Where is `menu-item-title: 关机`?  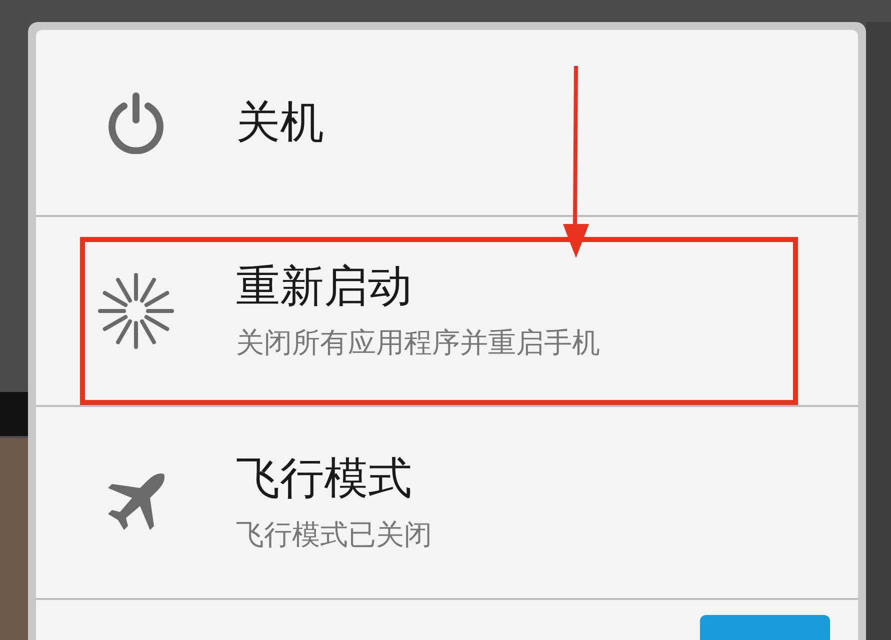
menu-item-title: 关机 is located at coordinates (280, 122).